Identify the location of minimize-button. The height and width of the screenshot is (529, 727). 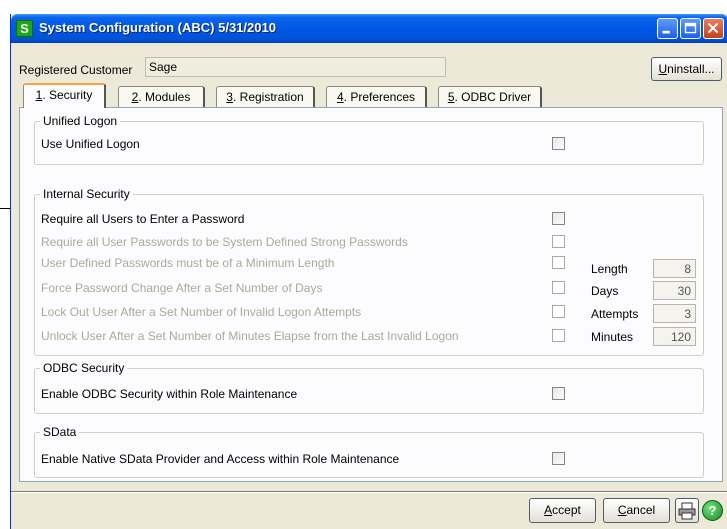
(667, 28).